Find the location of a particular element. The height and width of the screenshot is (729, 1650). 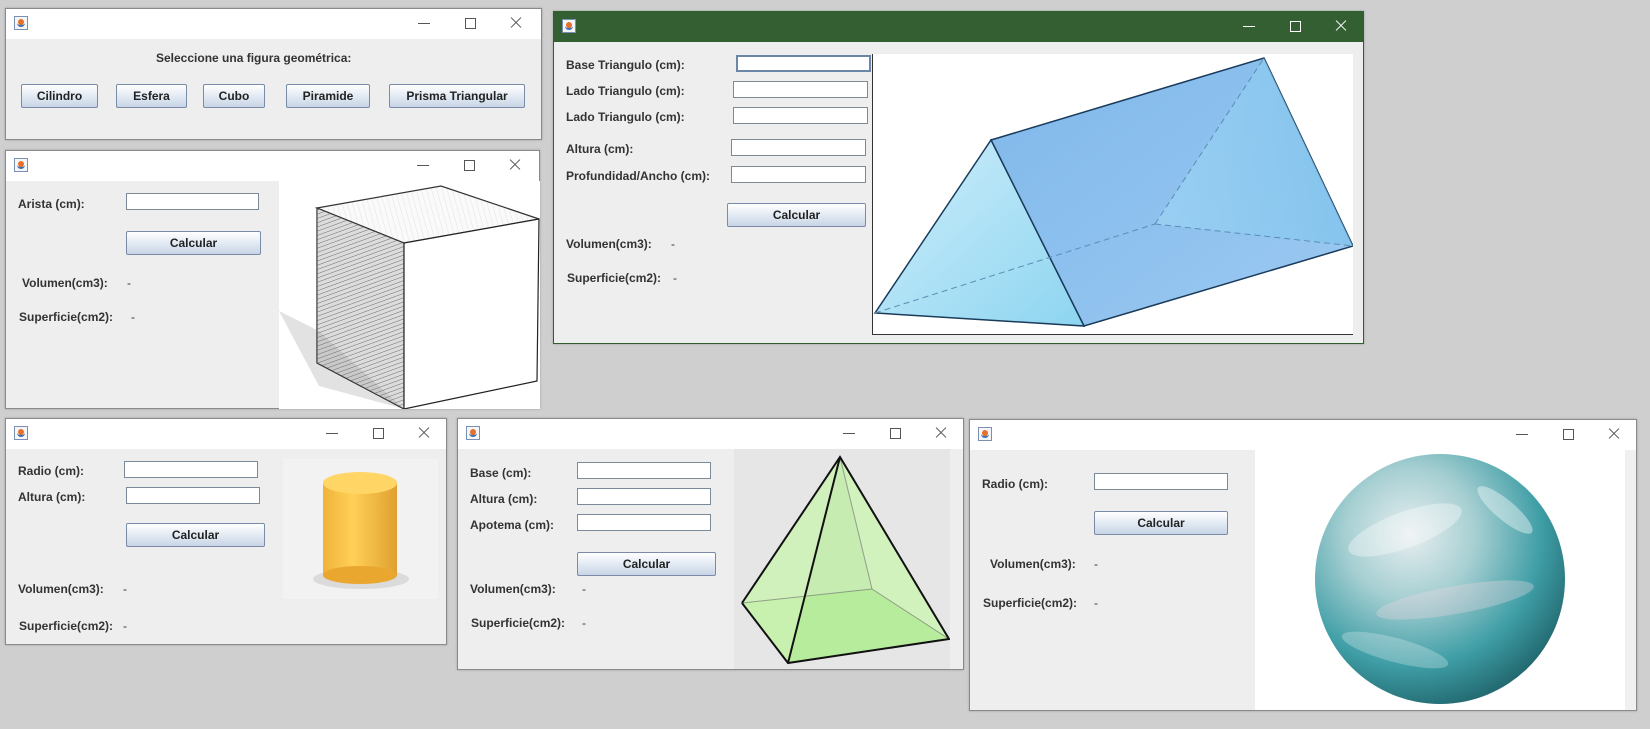

profundidad-label: Profundidad/Ancho (cm): is located at coordinates (638, 176).